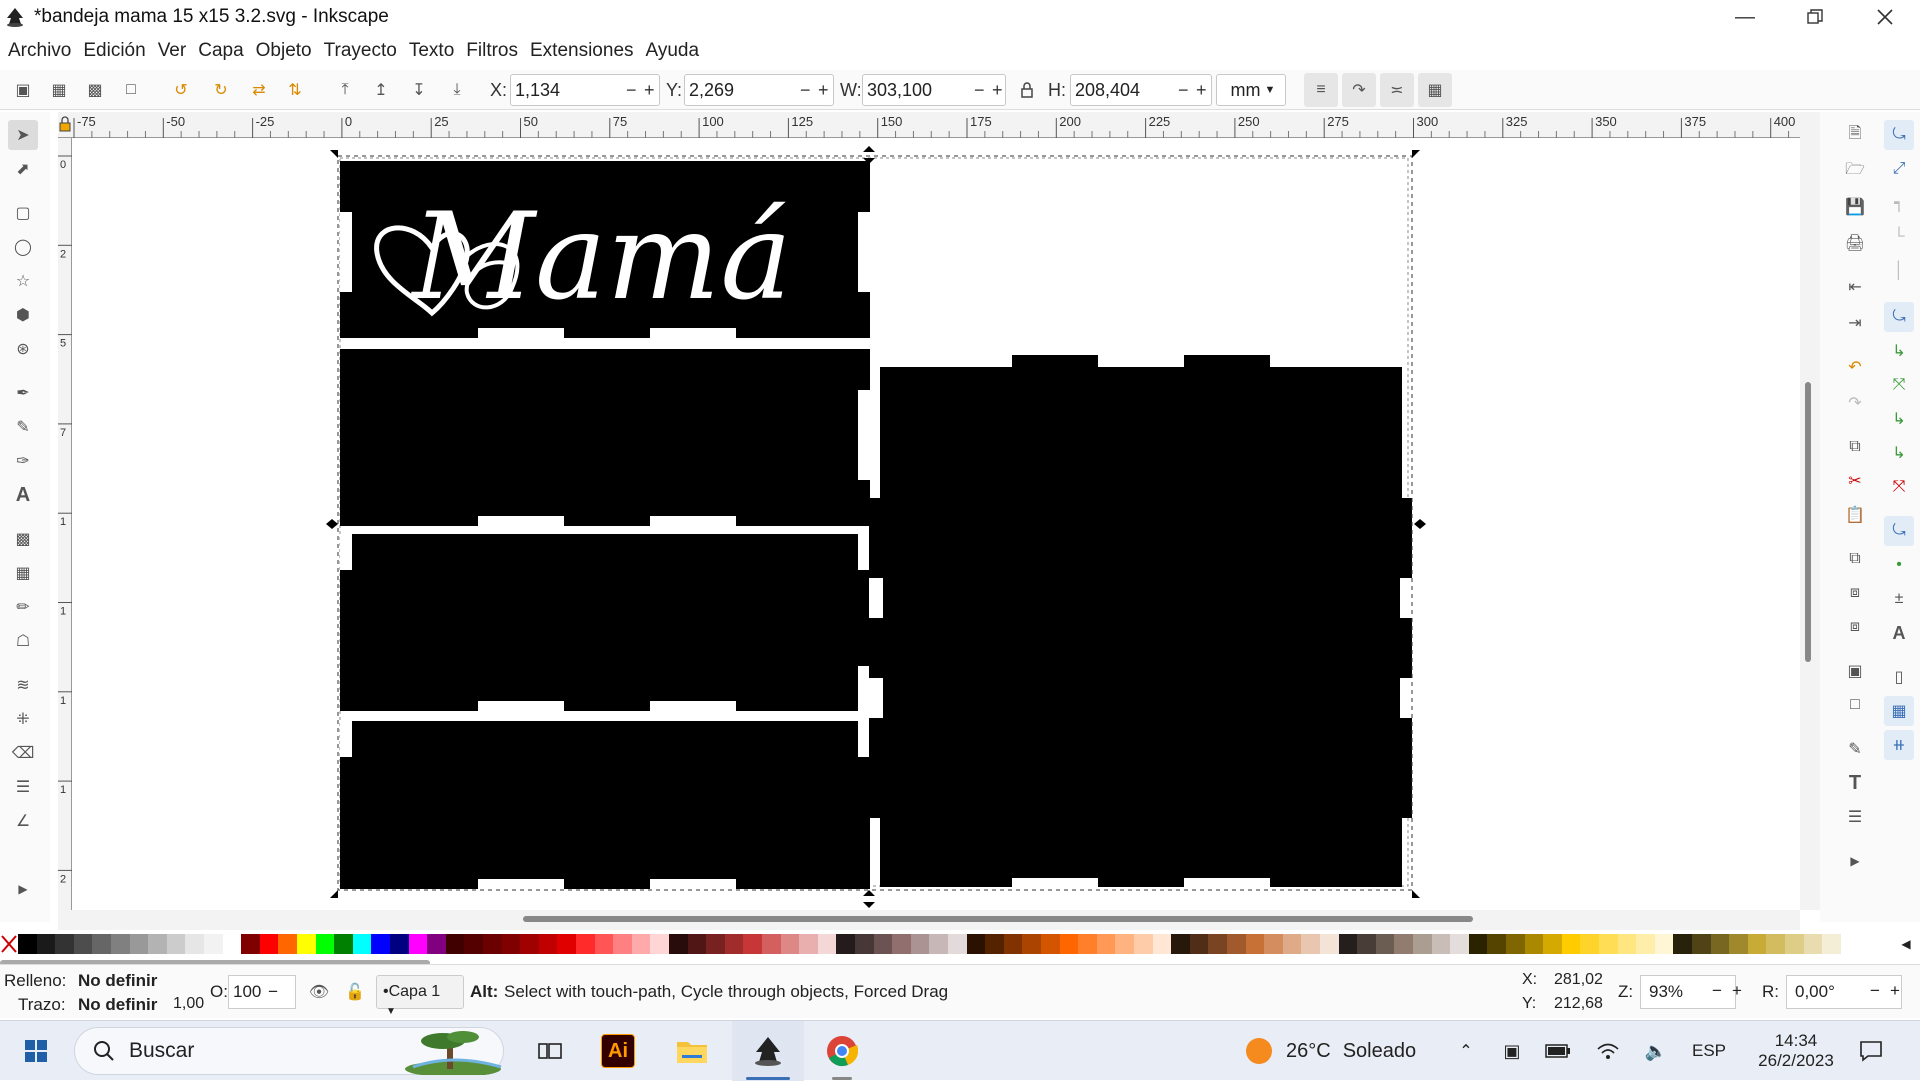 The image size is (1920, 1081). What do you see at coordinates (1885, 17) in the screenshot?
I see `close-button` at bounding box center [1885, 17].